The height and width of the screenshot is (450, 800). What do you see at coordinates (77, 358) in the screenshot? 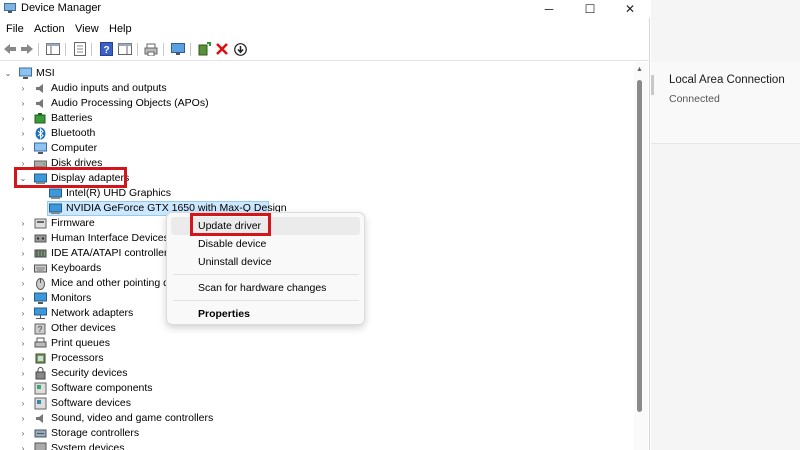
I see `tree-item-label: Processors` at bounding box center [77, 358].